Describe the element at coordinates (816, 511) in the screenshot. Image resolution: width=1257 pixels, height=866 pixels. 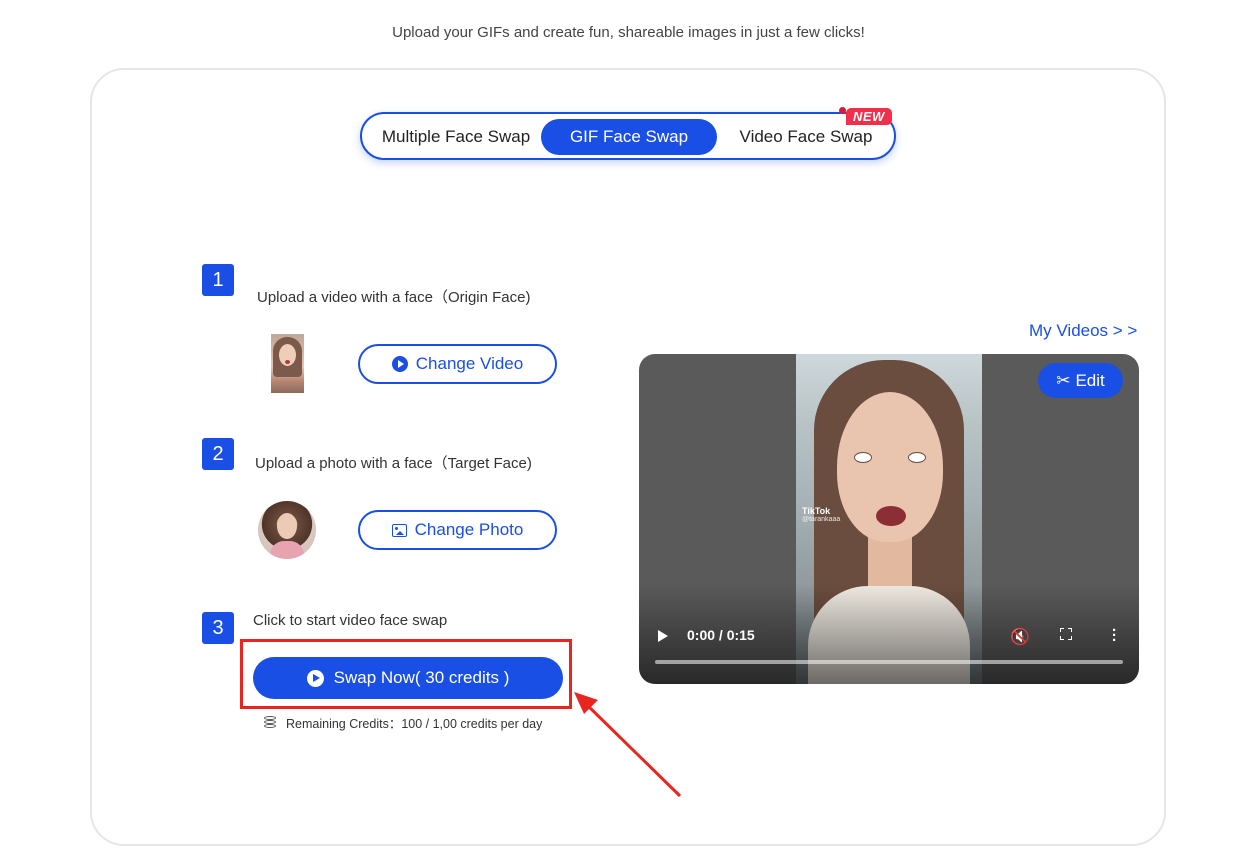
I see `tiktok-brand: TikTok` at that location.